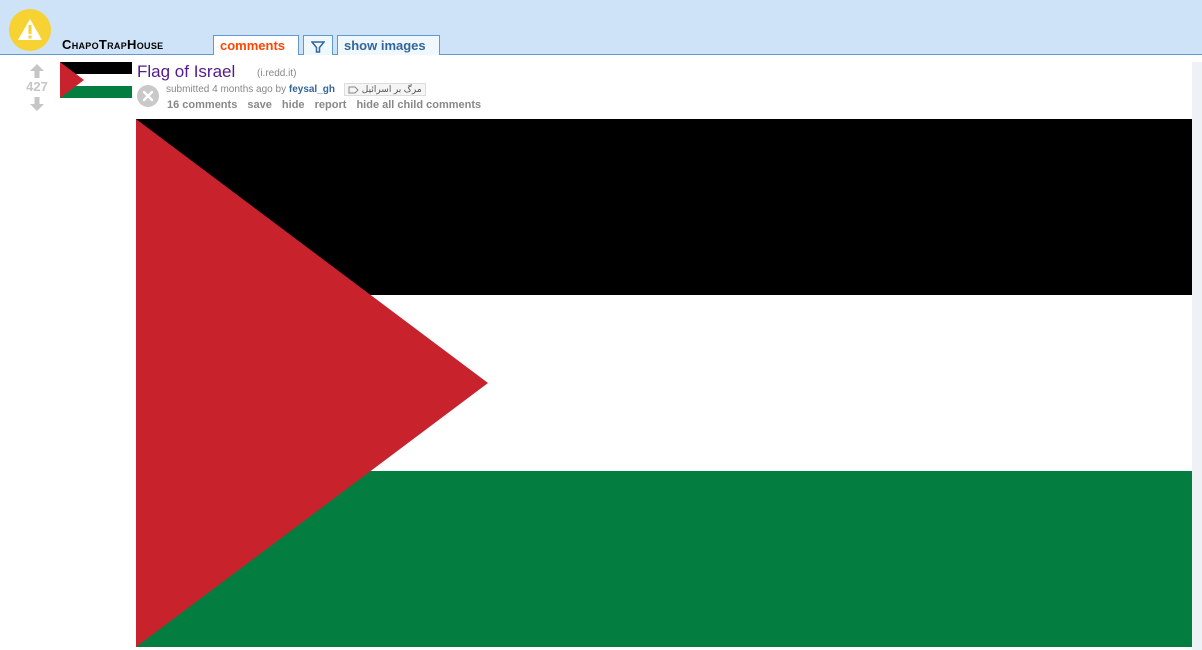 The width and height of the screenshot is (1202, 650). Describe the element at coordinates (418, 105) in the screenshot. I see `hide-child-comments-button: hide all child comments` at that location.